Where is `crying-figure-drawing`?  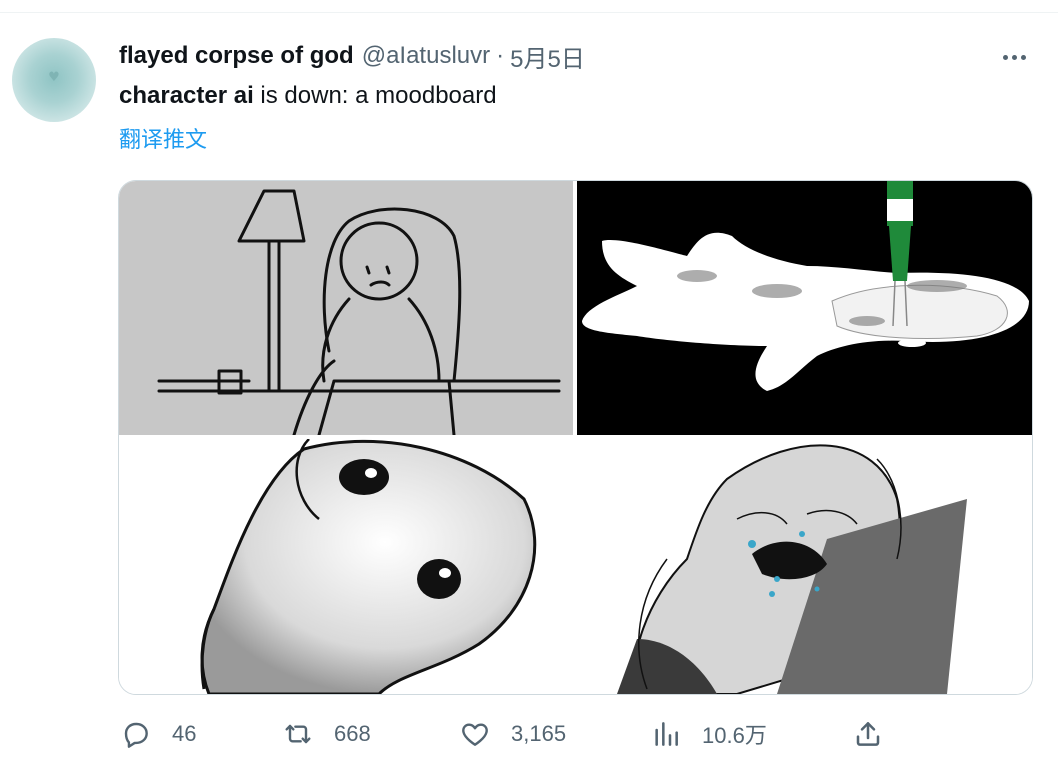 crying-figure-drawing is located at coordinates (804, 566).